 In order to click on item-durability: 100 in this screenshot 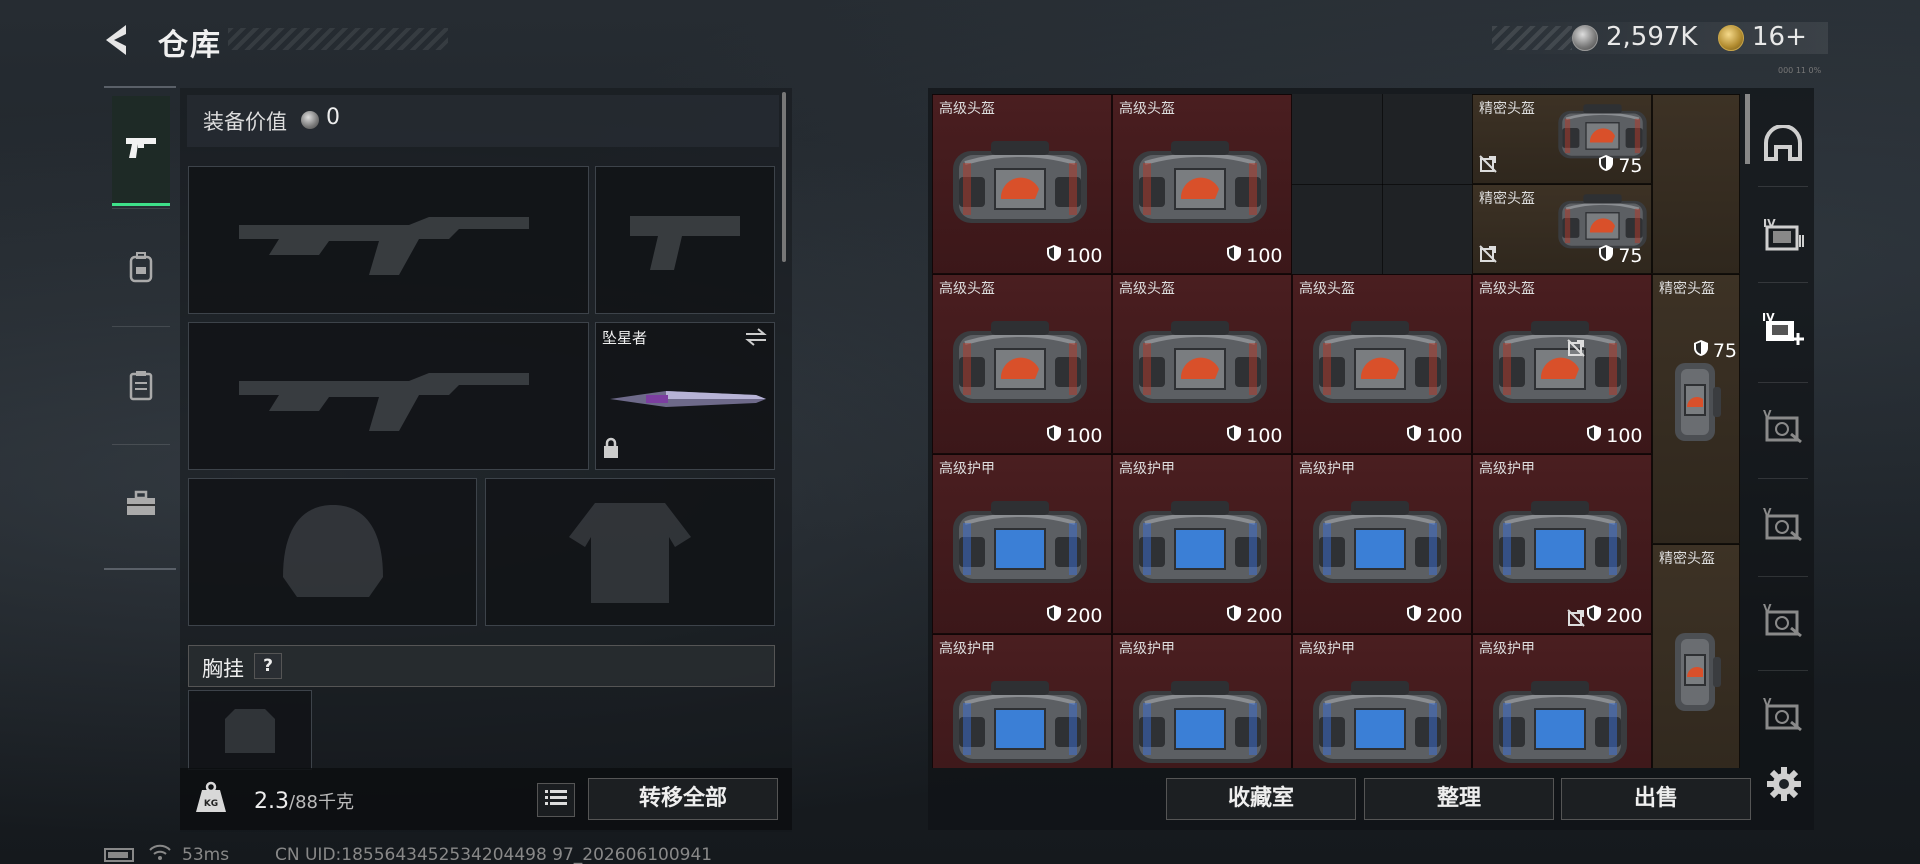, I will do `click(1254, 435)`.